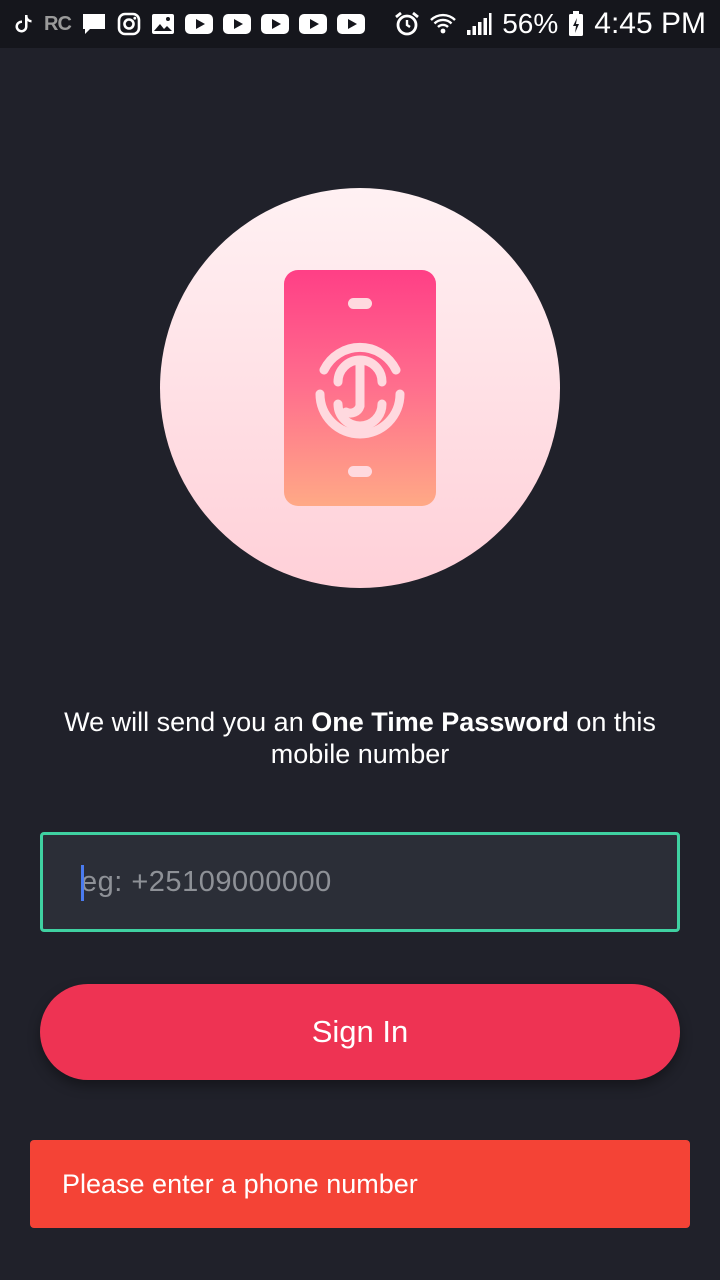 The width and height of the screenshot is (720, 1280). I want to click on phone-input-container, so click(360, 882).